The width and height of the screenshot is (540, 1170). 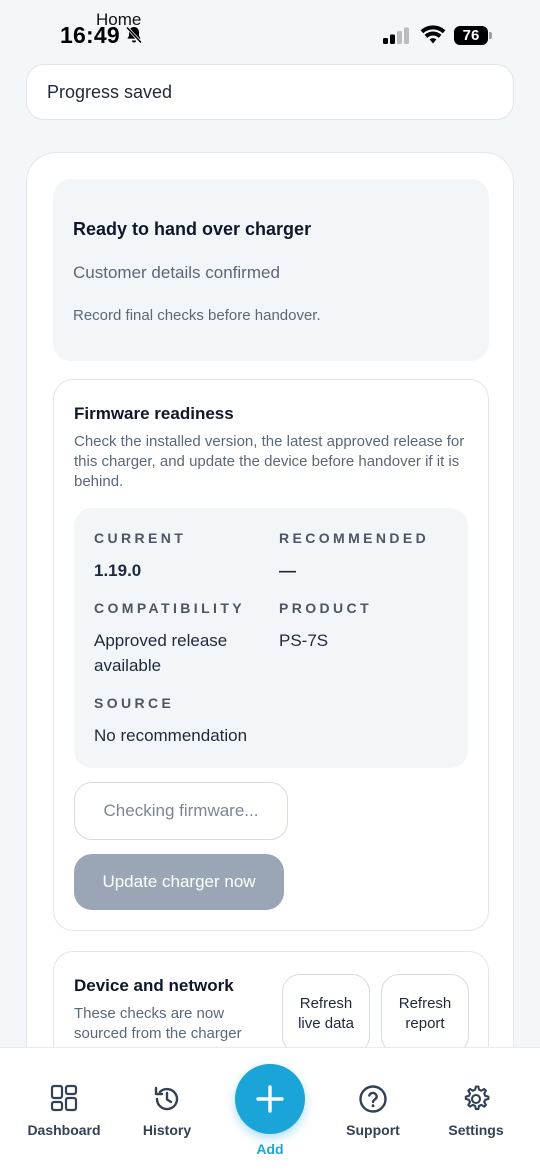 I want to click on compatibility-label: COMPATIBILITY, so click(x=170, y=608).